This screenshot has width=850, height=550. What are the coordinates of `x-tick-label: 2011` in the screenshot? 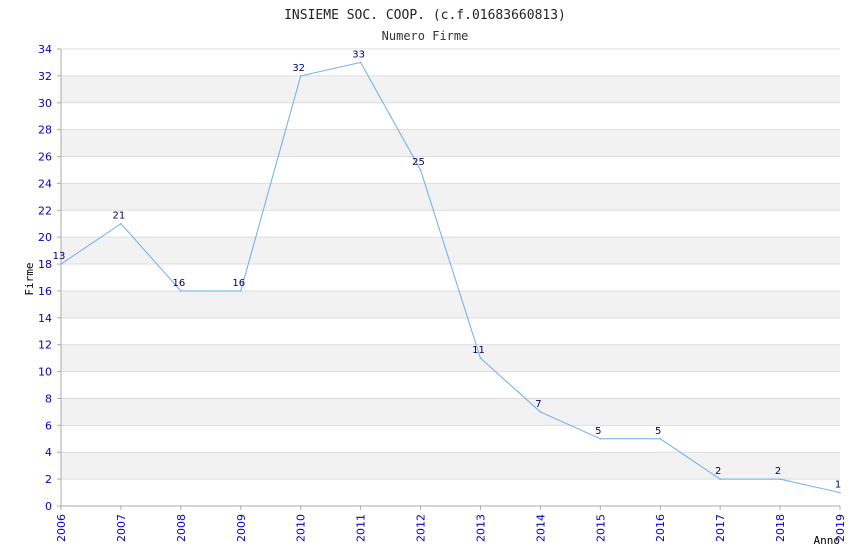 It's located at (361, 528).